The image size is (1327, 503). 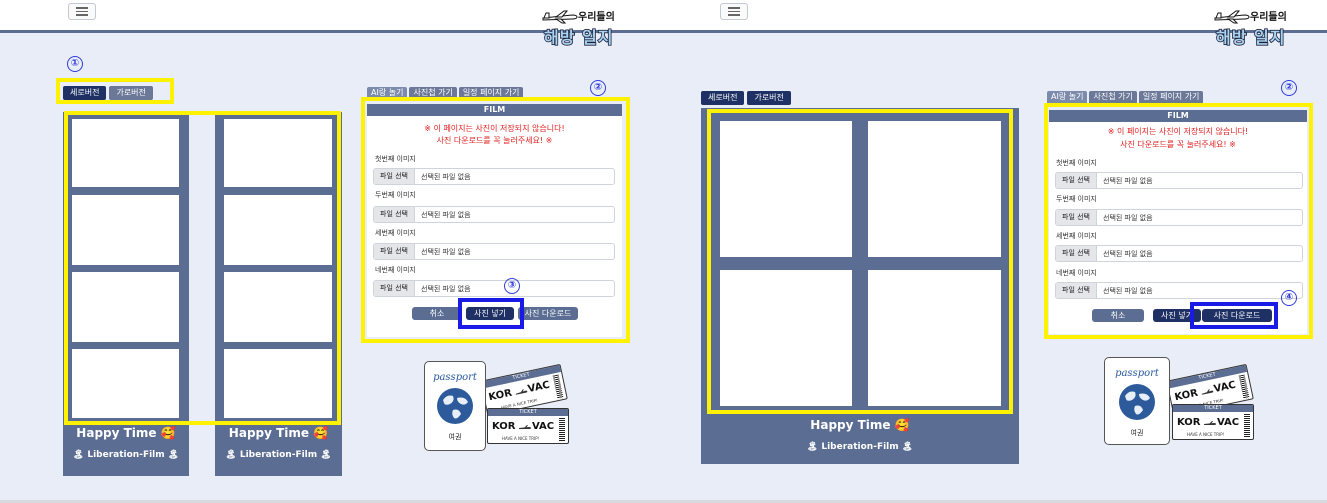 What do you see at coordinates (75, 64) in the screenshot?
I see `annotation-number-1: ①` at bounding box center [75, 64].